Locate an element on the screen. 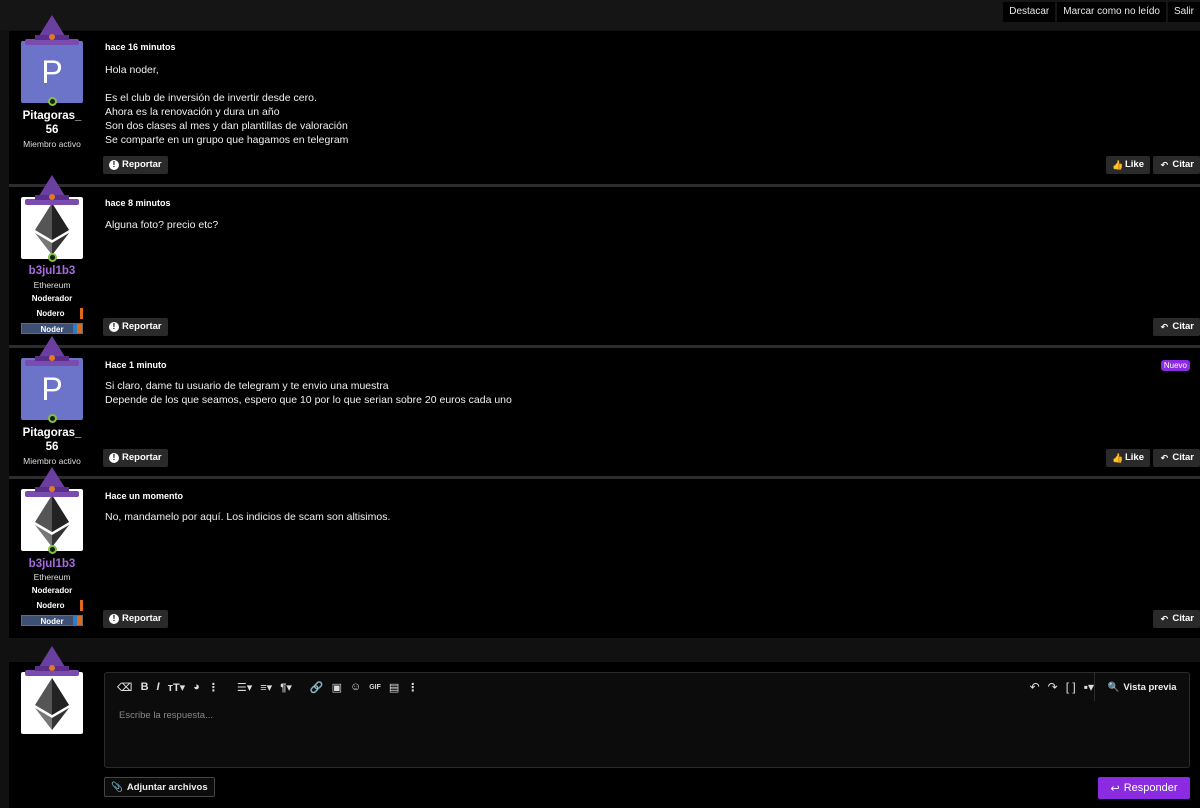  post-date: hace 8 minutos is located at coordinates (138, 203).